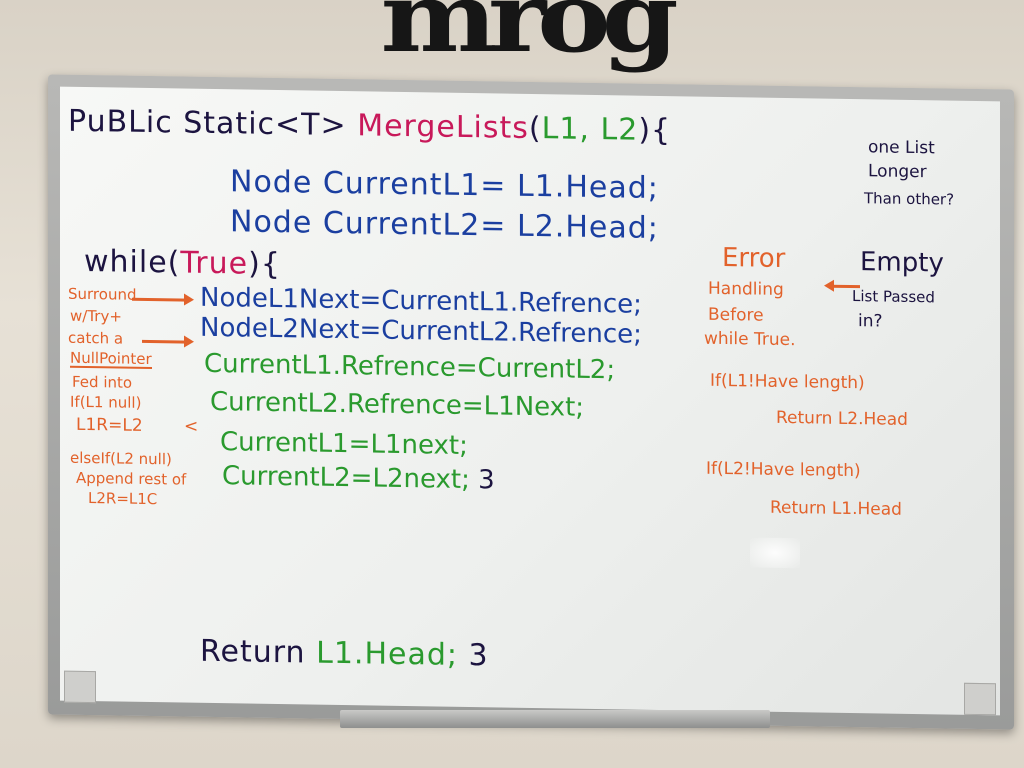  What do you see at coordinates (486, 480) in the screenshot?
I see `loop-close: 3` at bounding box center [486, 480].